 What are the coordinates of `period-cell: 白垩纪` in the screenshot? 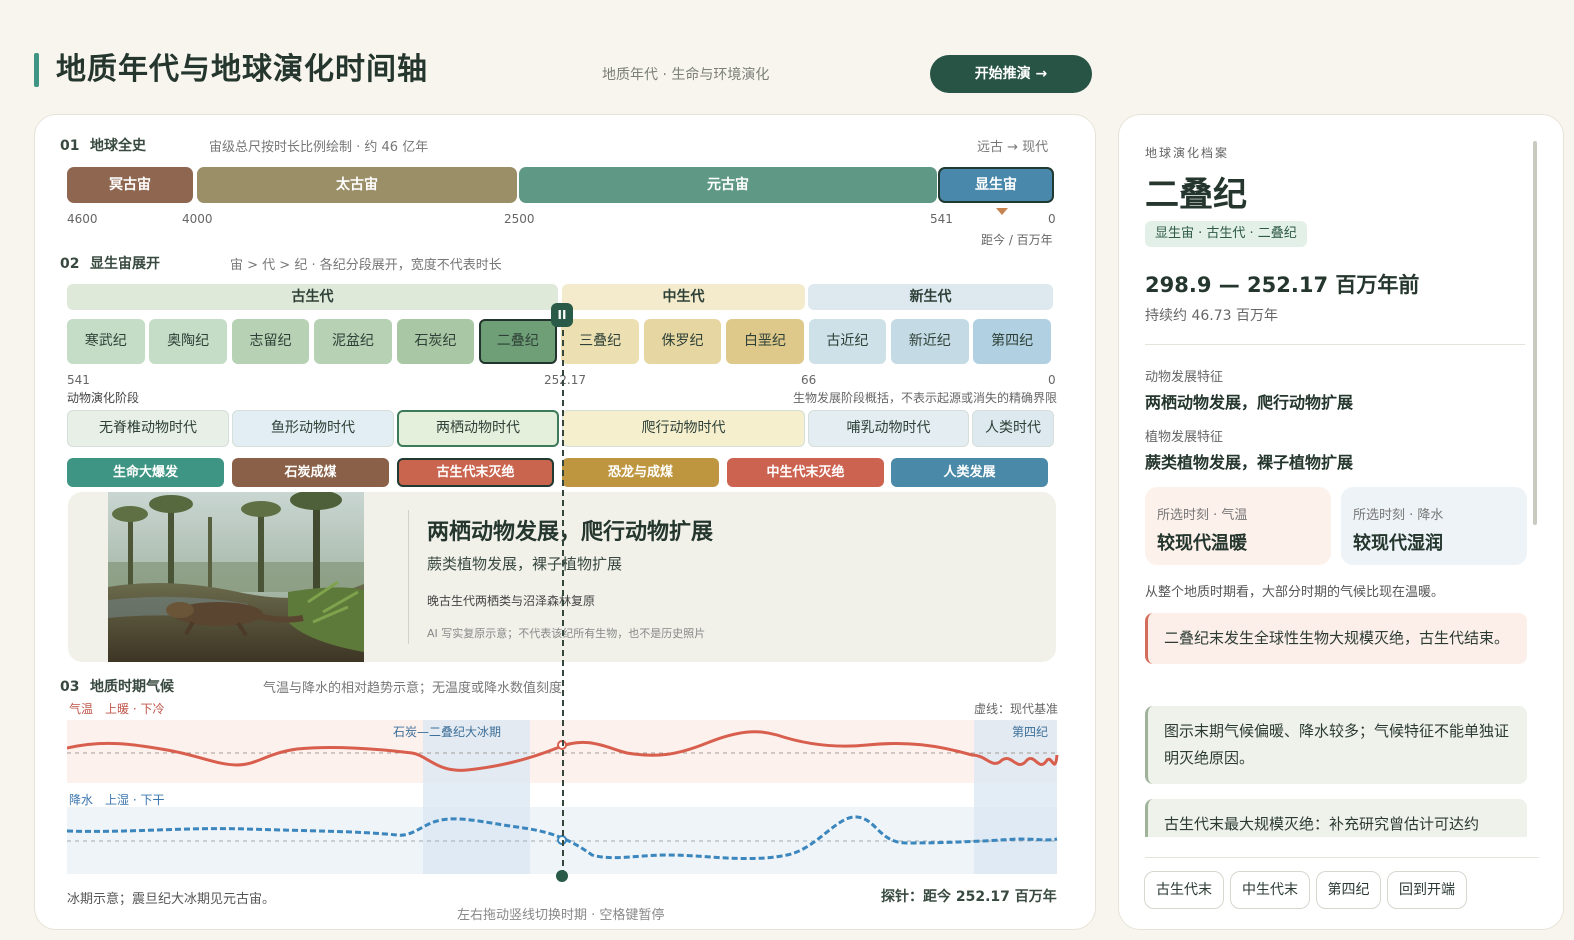 It's located at (765, 341).